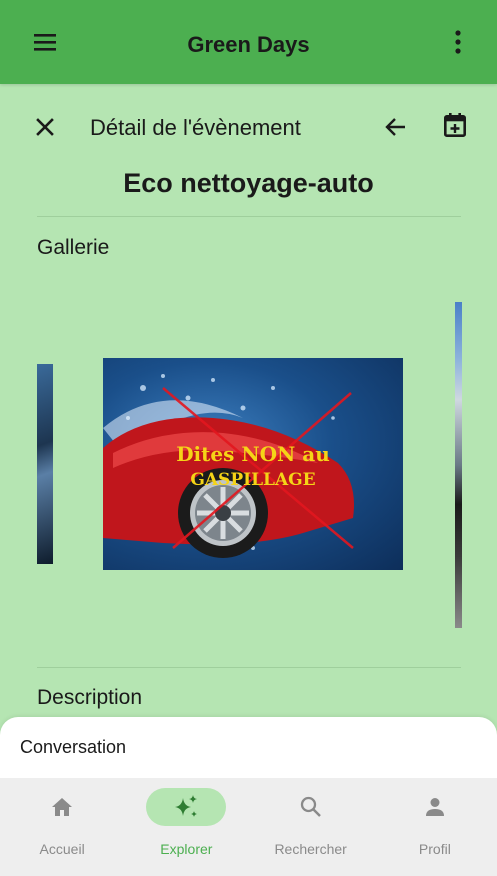 The height and width of the screenshot is (876, 497). What do you see at coordinates (46, 42) in the screenshot?
I see `menu-icon` at bounding box center [46, 42].